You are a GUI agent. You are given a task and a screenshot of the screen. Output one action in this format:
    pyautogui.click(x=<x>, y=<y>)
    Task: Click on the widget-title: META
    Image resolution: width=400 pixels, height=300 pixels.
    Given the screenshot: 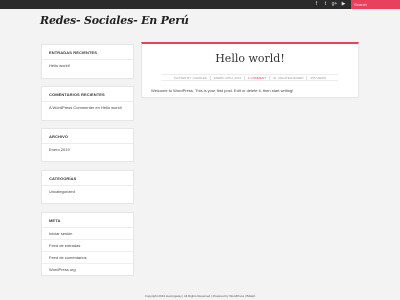 What is the action you would take?
    pyautogui.click(x=87, y=220)
    